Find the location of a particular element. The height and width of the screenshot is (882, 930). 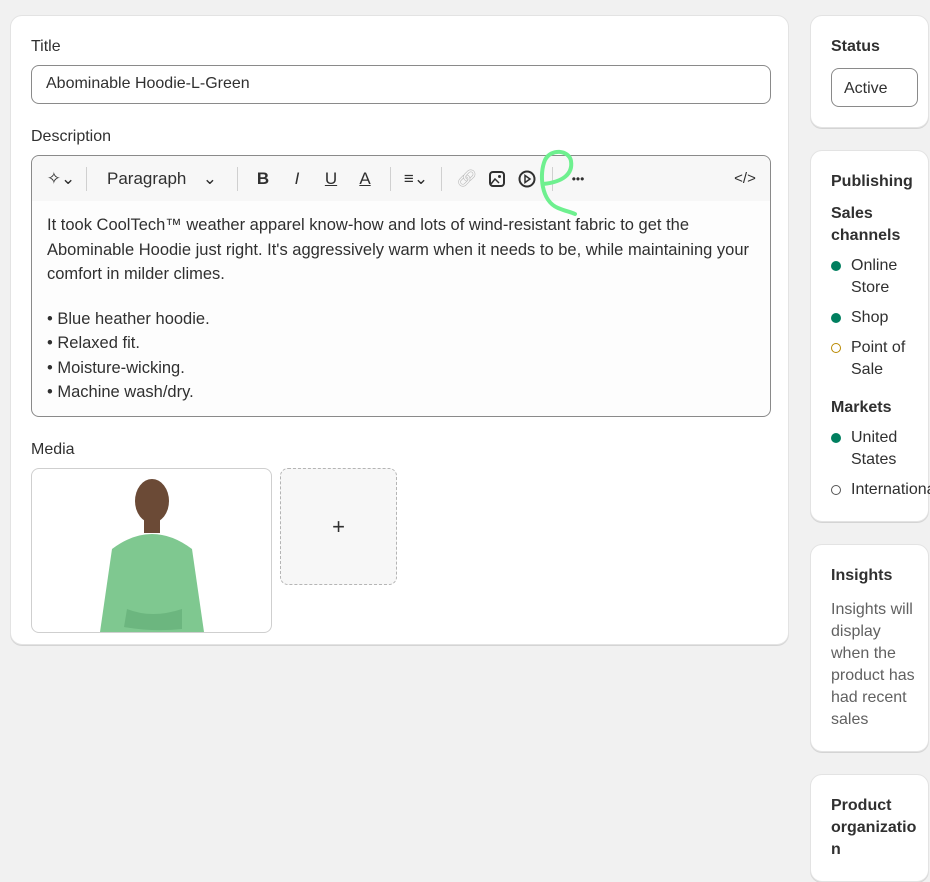

channel-row: Point of Sale is located at coordinates (874, 359).